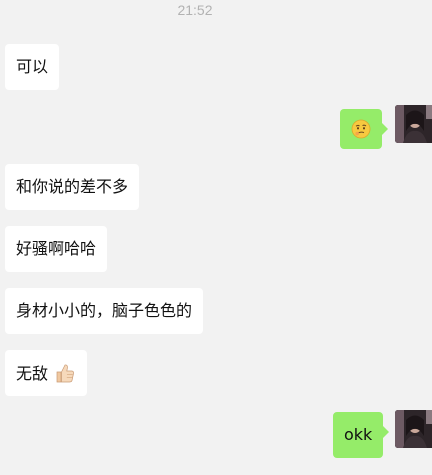  I want to click on message-text: 身材小小的，脑子色色的, so click(104, 310).